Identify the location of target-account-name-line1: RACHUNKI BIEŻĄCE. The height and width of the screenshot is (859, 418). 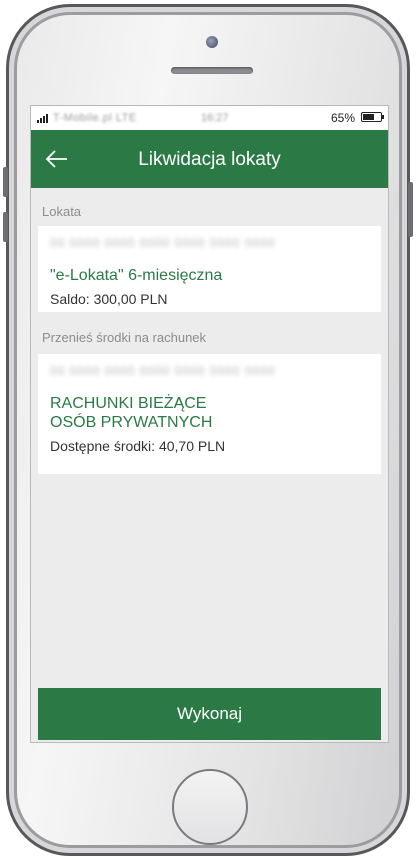
(128, 403).